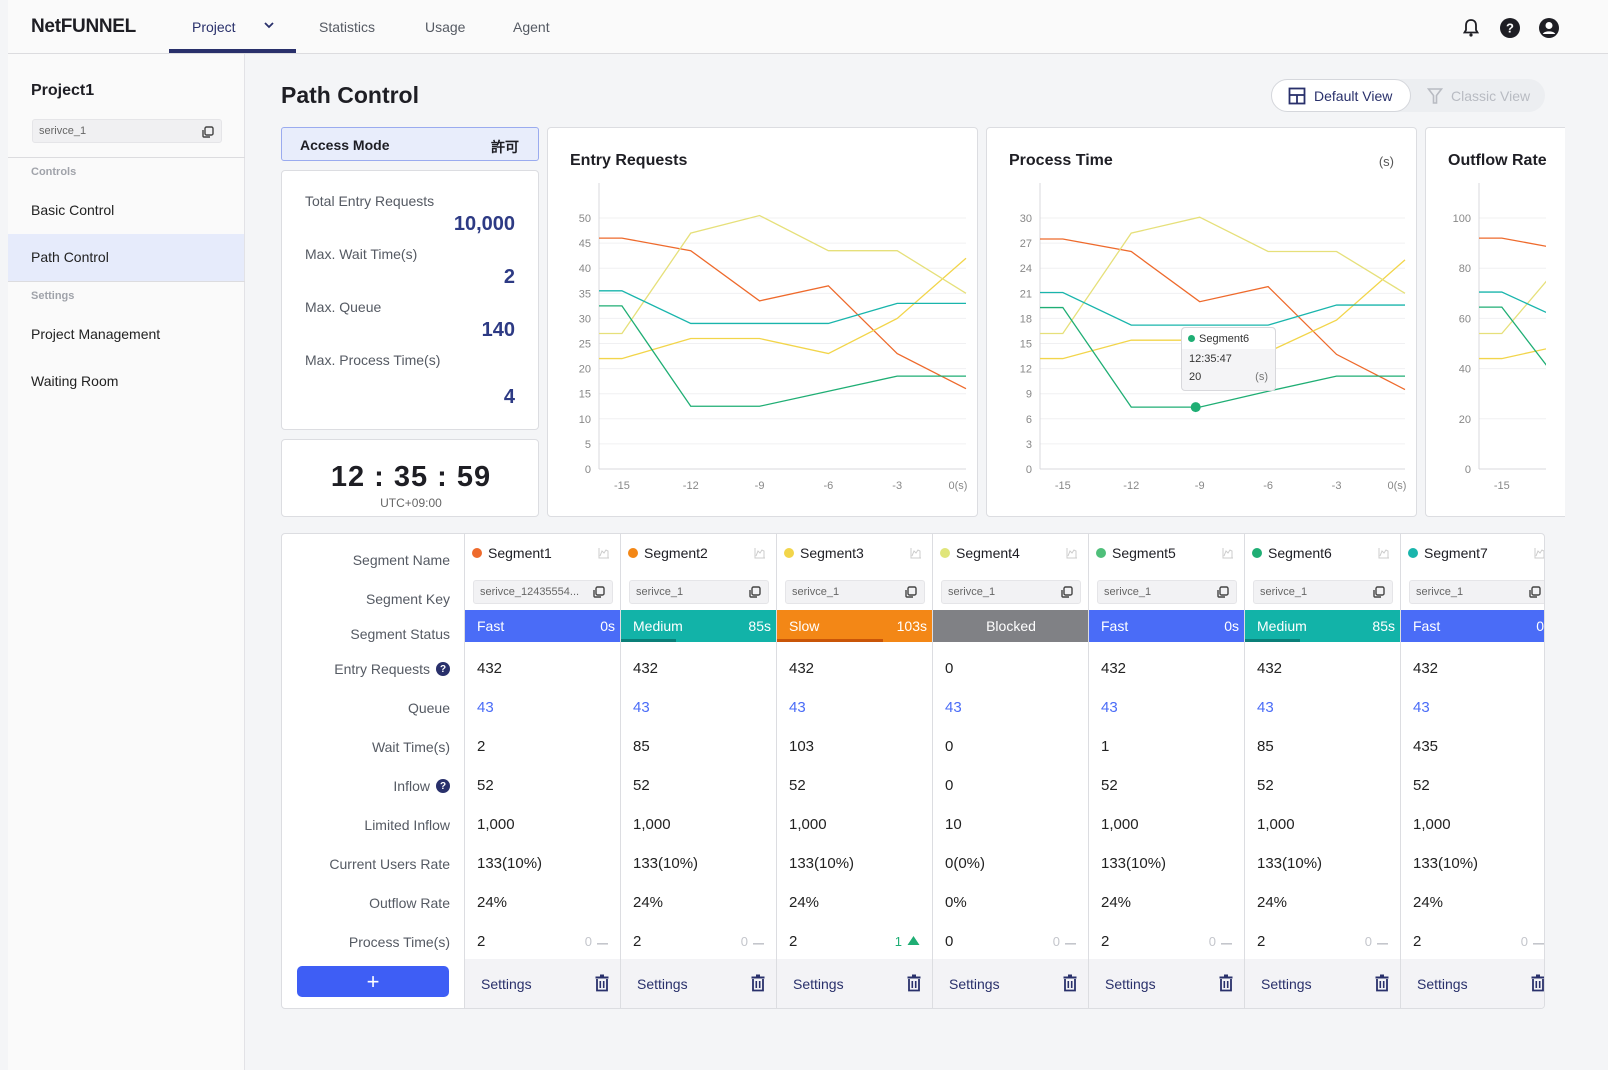  I want to click on chevron-down-icon, so click(269, 25).